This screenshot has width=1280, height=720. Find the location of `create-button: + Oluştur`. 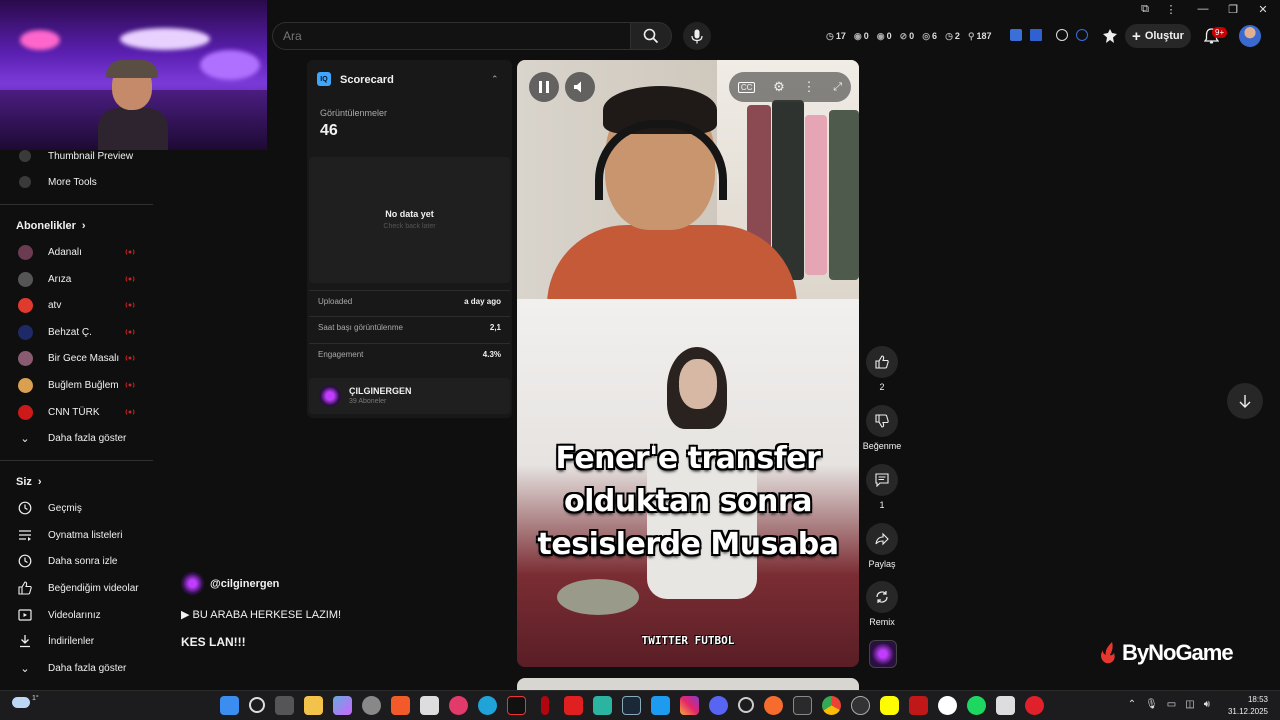

create-button: + Oluştur is located at coordinates (1158, 36).